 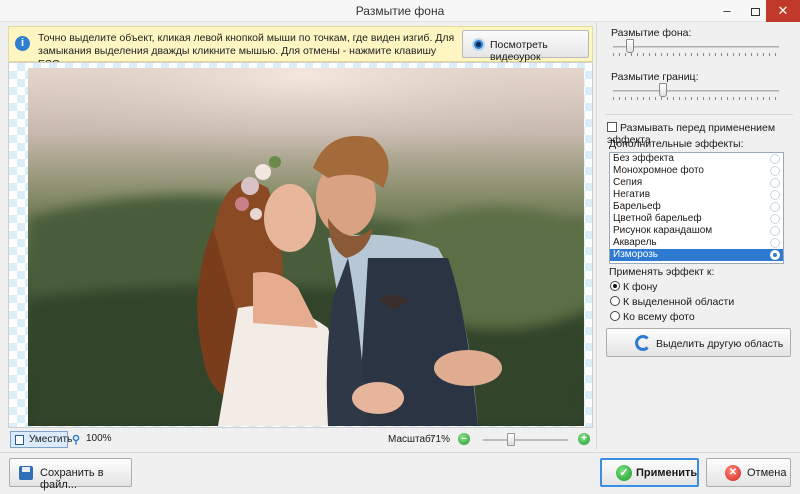 I want to click on apply-to-option-label: К выделенной области, so click(x=679, y=302).